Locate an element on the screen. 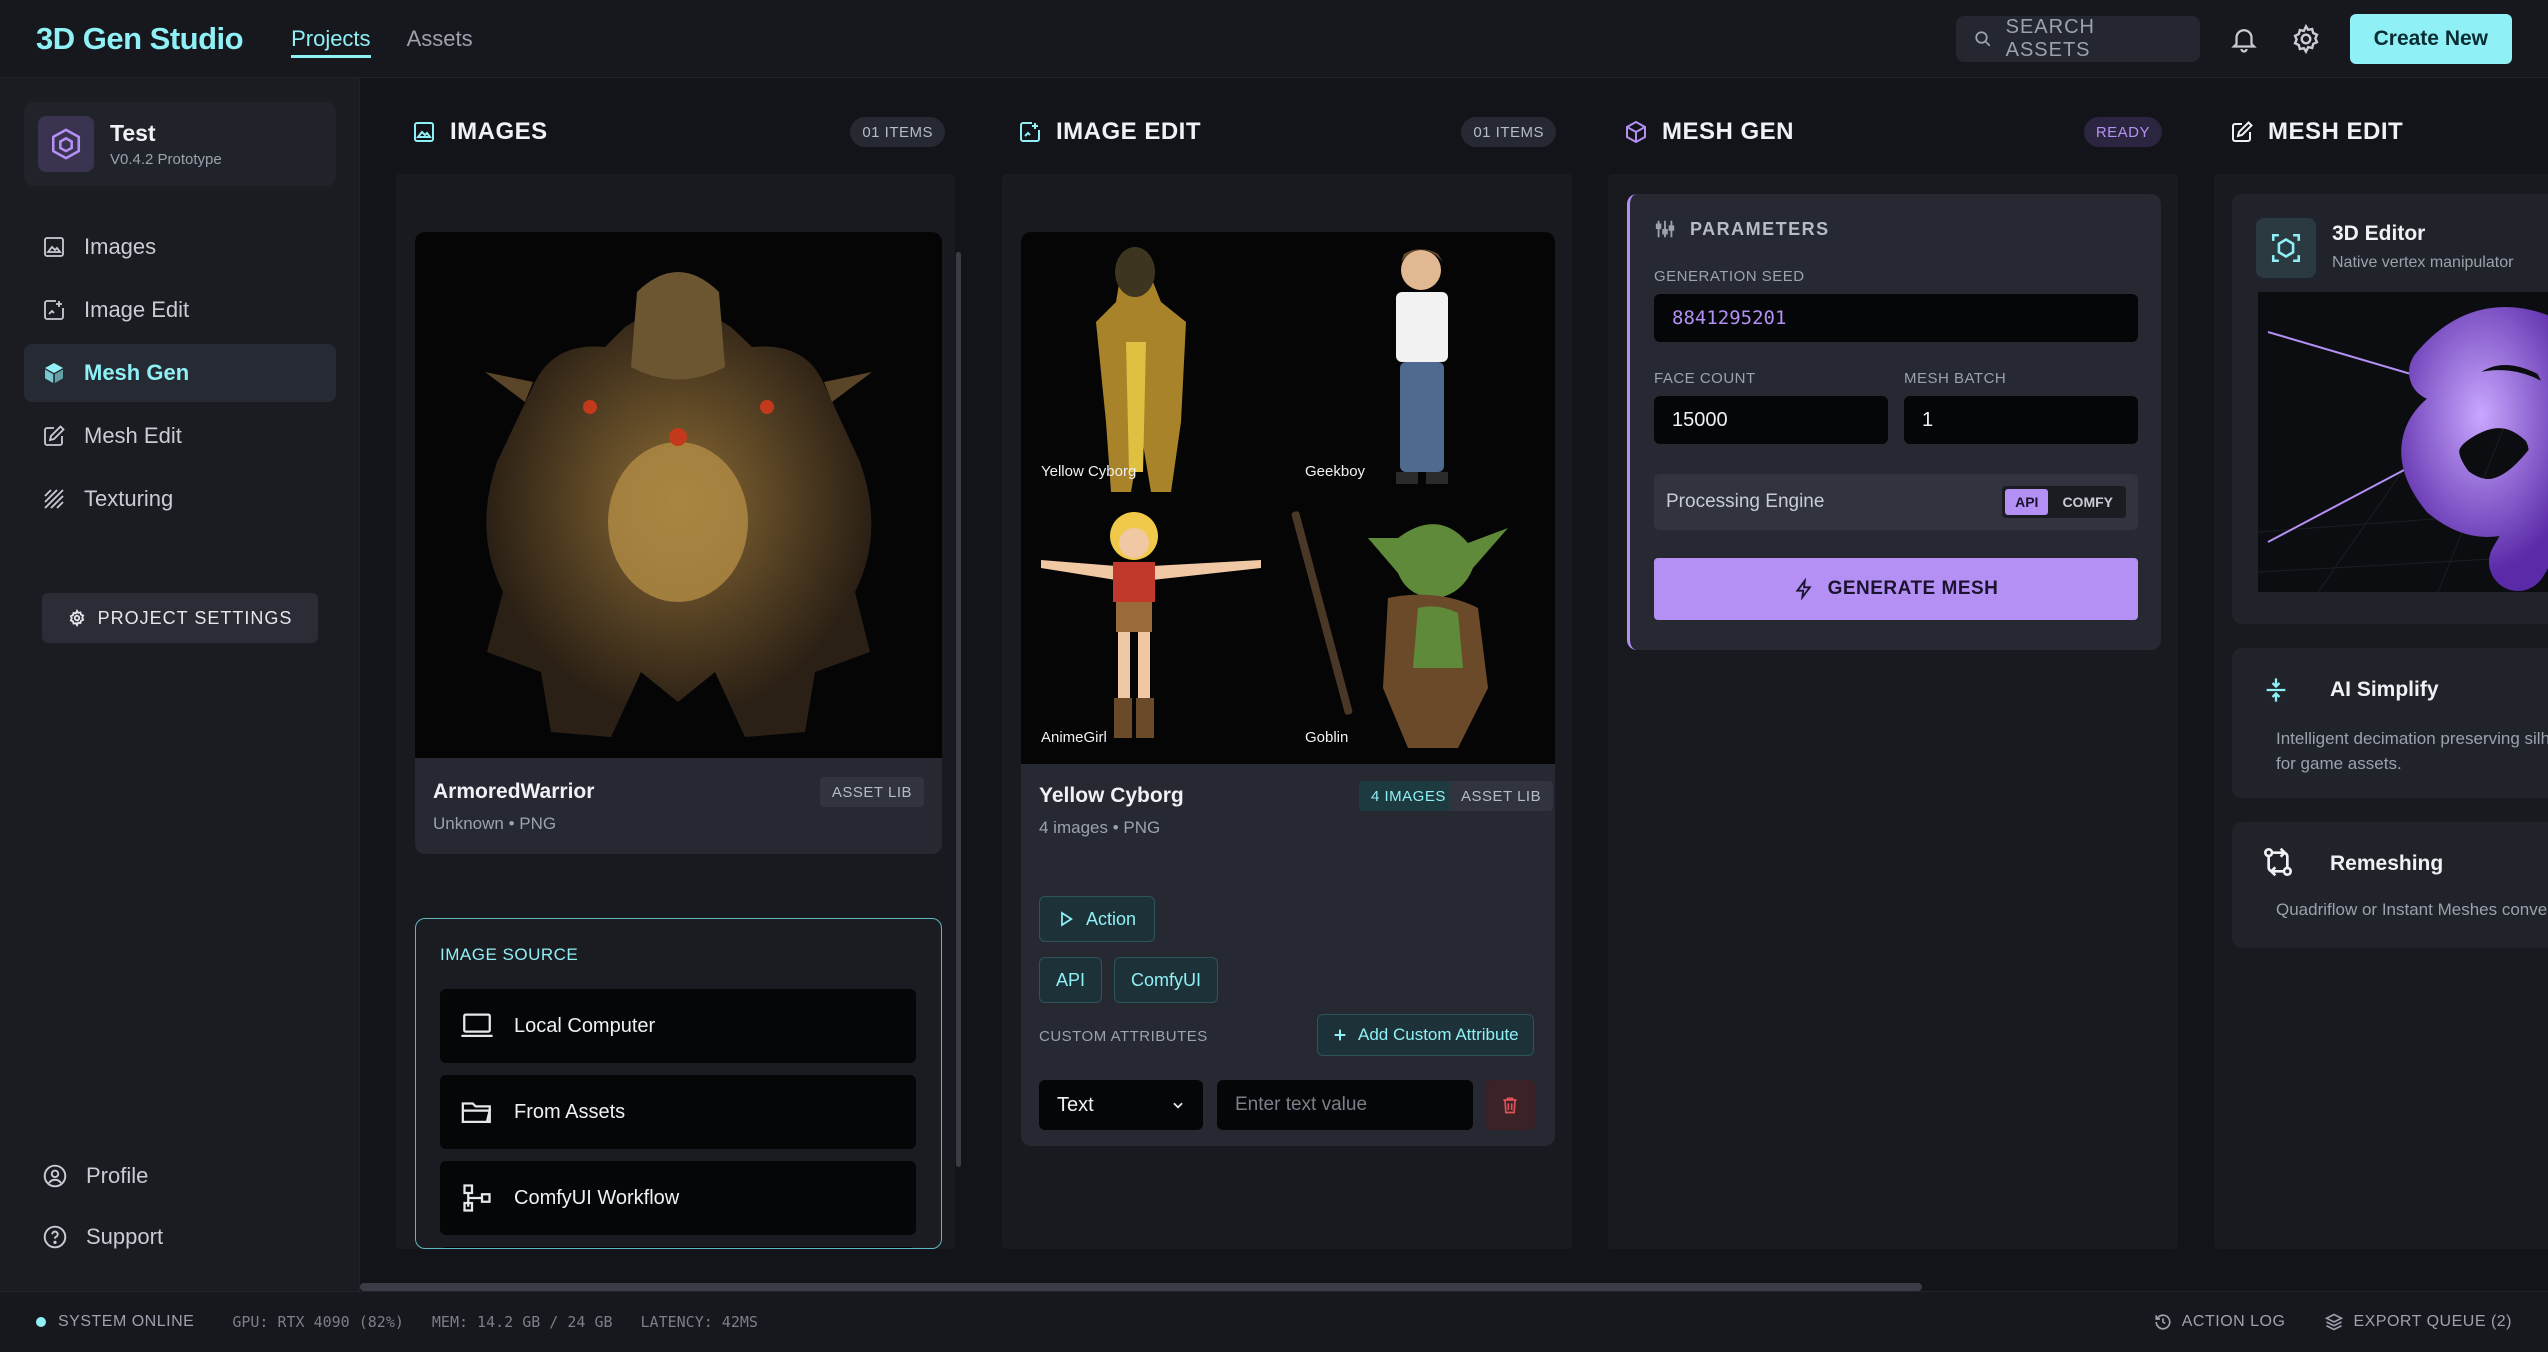 The width and height of the screenshot is (2548, 1352). more-source-button is located at coordinates (678, 1247).